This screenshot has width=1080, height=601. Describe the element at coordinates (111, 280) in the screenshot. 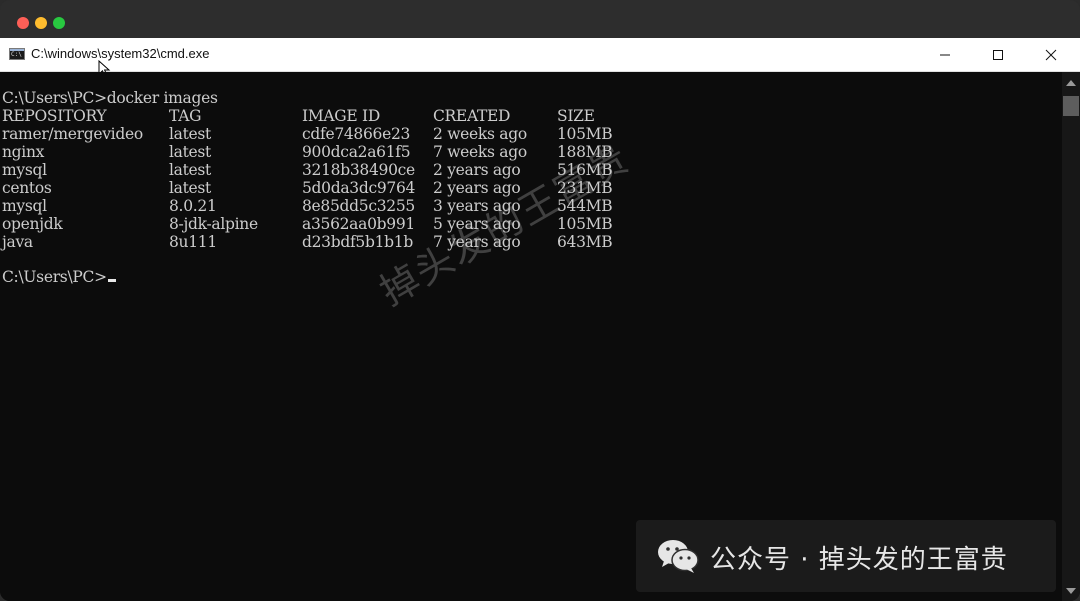

I see `text-cursor` at that location.